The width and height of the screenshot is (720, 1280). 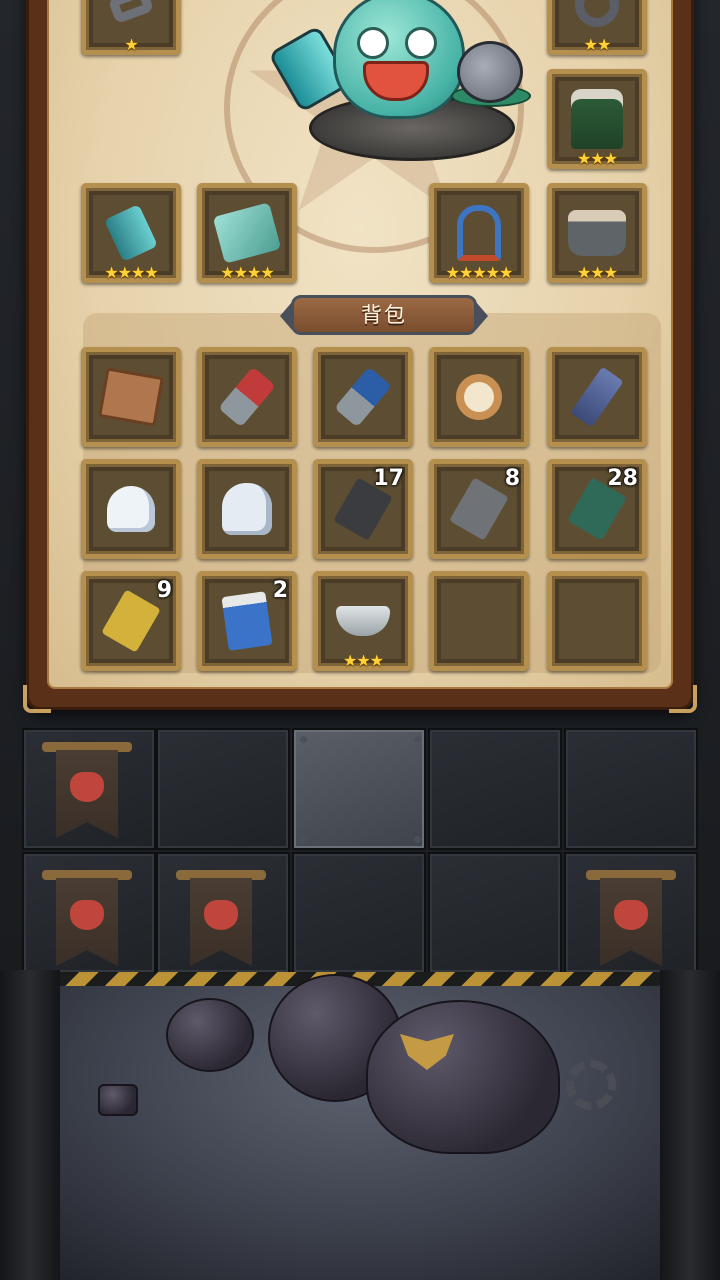 What do you see at coordinates (131, 12) in the screenshot?
I see `metal-helmet-icon` at bounding box center [131, 12].